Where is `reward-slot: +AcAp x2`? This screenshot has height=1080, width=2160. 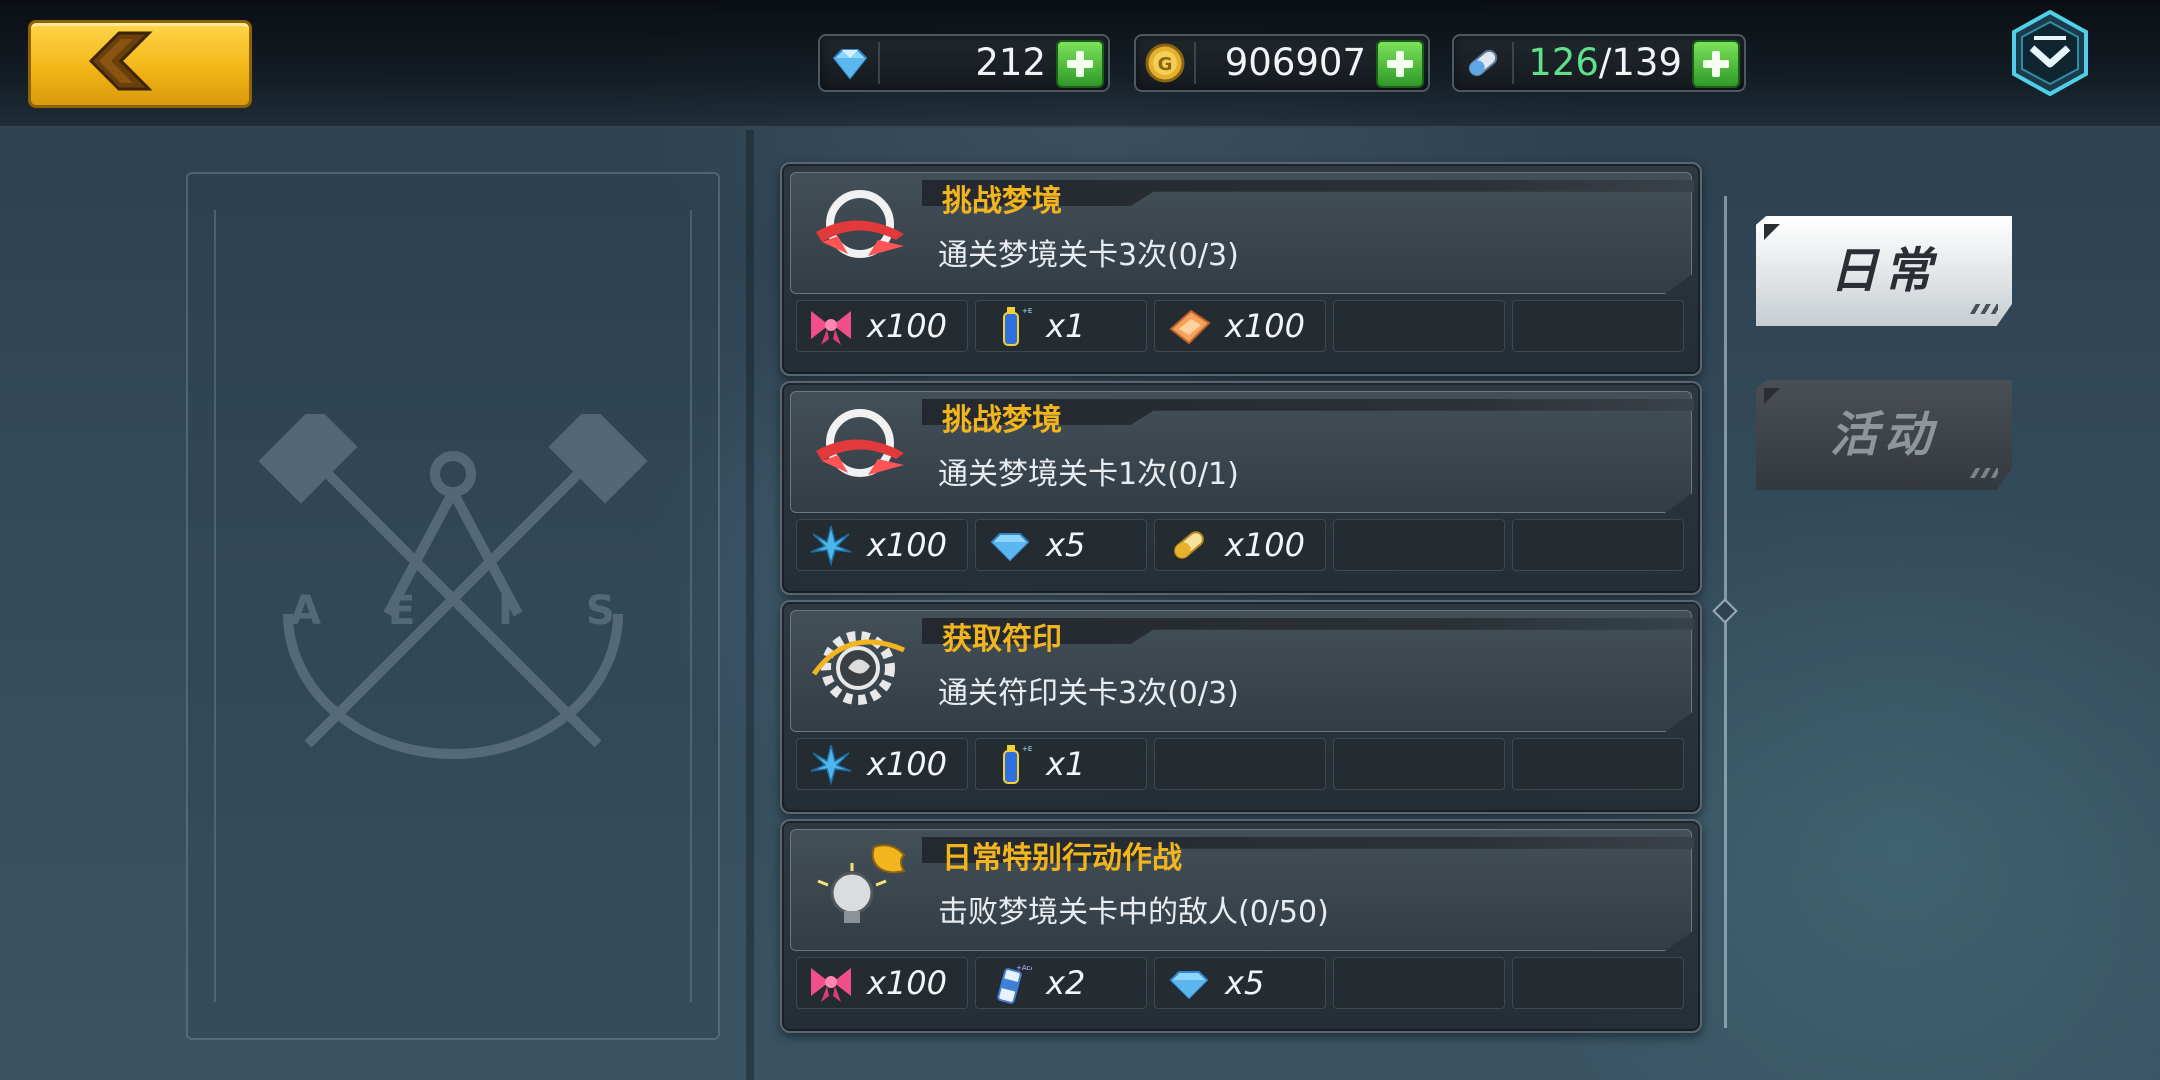 reward-slot: +AcAp x2 is located at coordinates (1061, 983).